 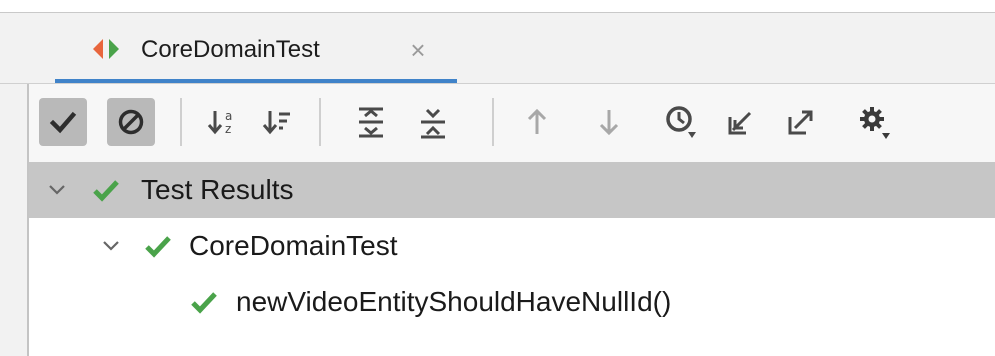 What do you see at coordinates (230, 49) in the screenshot?
I see `tab-label: CoreDomainTest` at bounding box center [230, 49].